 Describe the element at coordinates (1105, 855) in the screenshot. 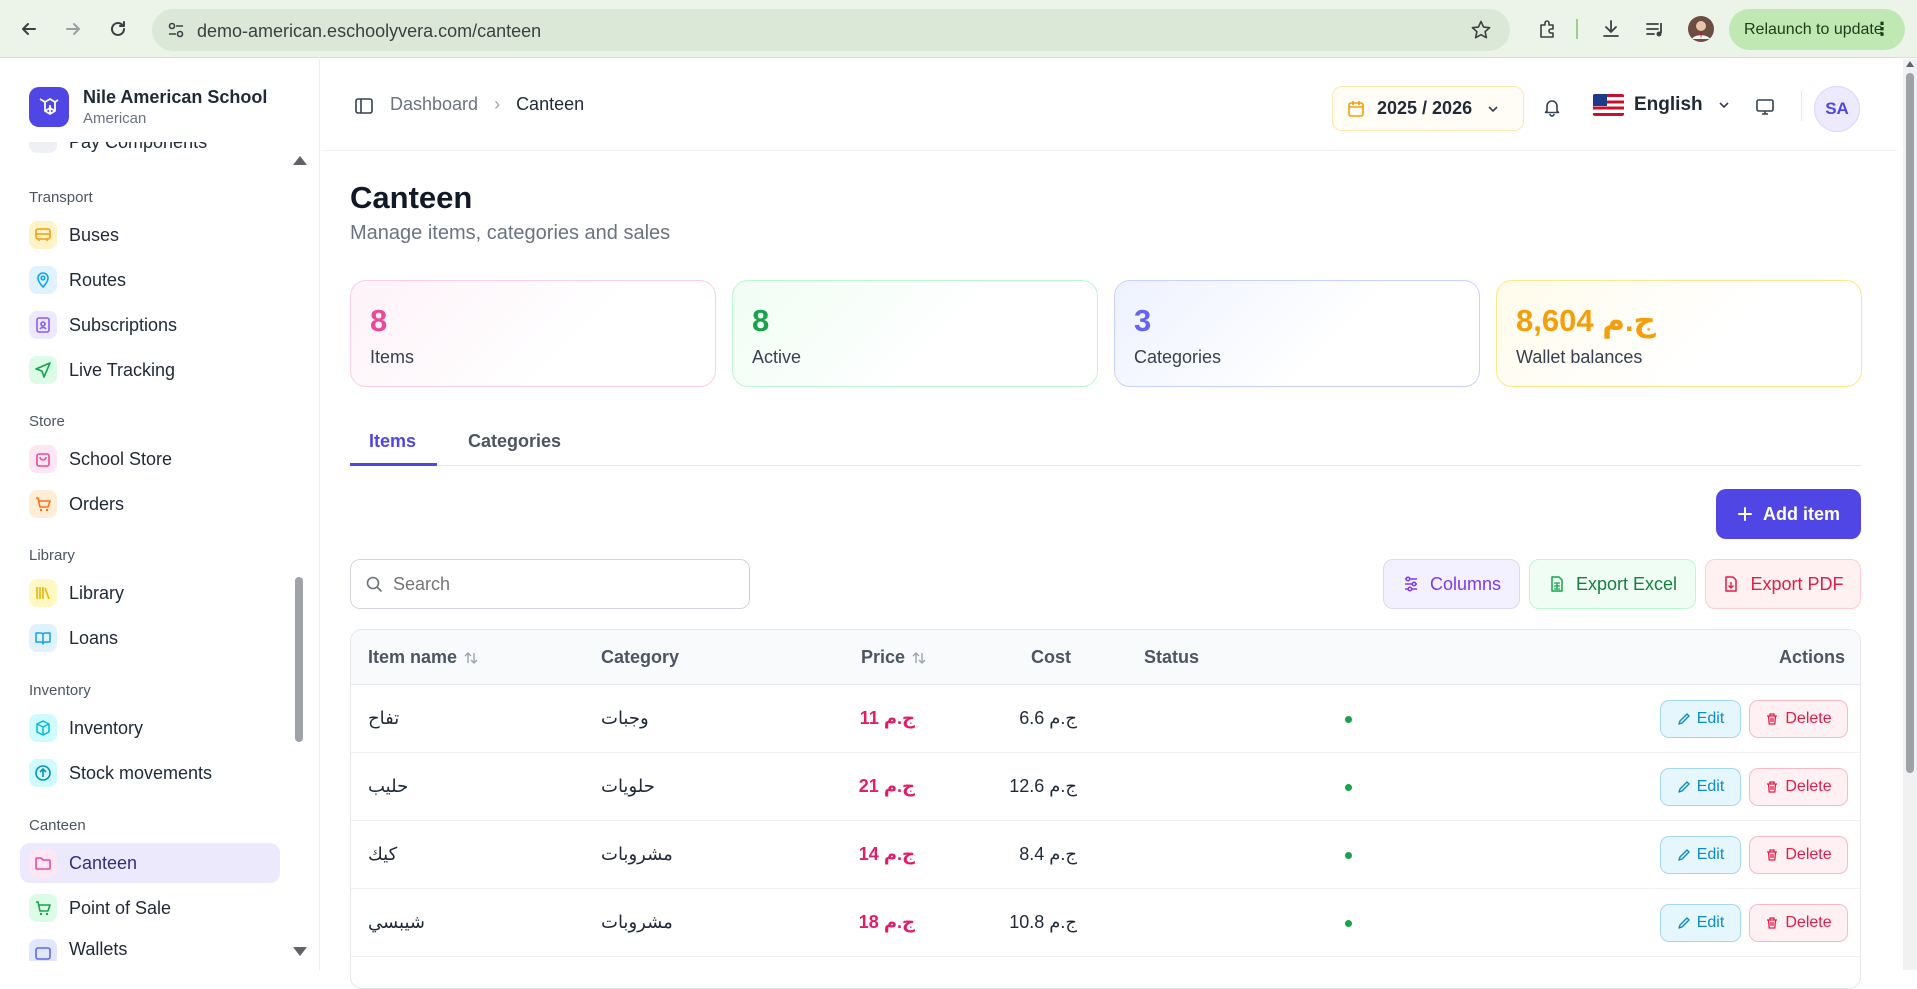

I see `table-row: كيك مشروبات 14 ج.م 8.4 ج.م Edit Delete` at that location.